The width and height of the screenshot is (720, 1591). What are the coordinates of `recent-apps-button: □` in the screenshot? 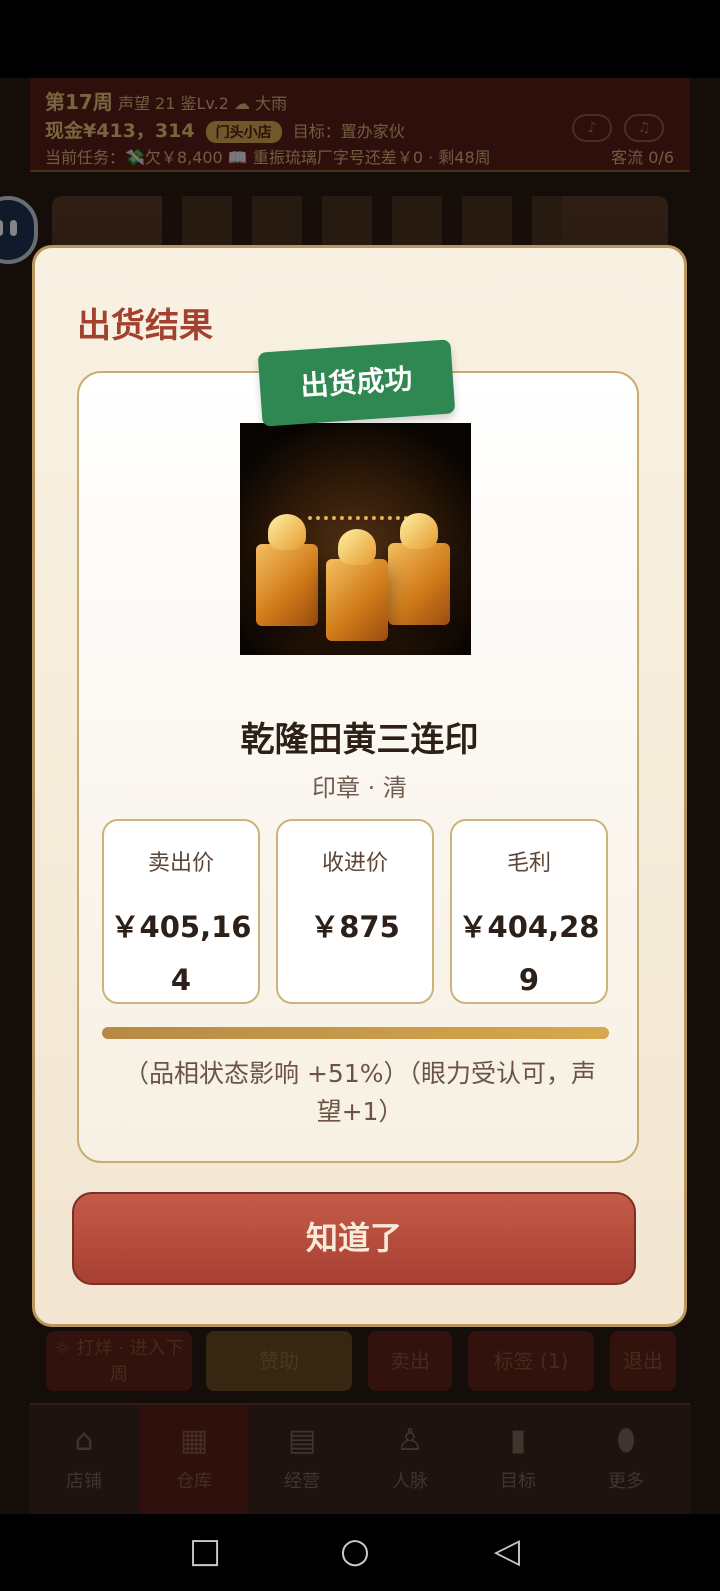 It's located at (205, 1551).